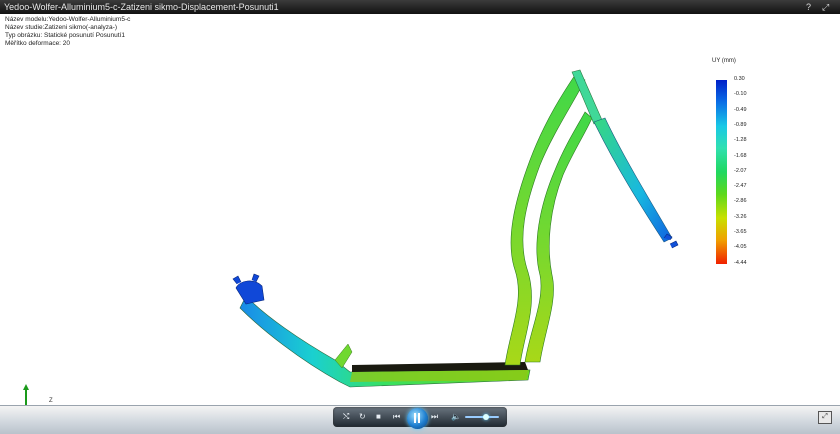 The width and height of the screenshot is (840, 434). I want to click on z-axis-label: Z, so click(51, 401).